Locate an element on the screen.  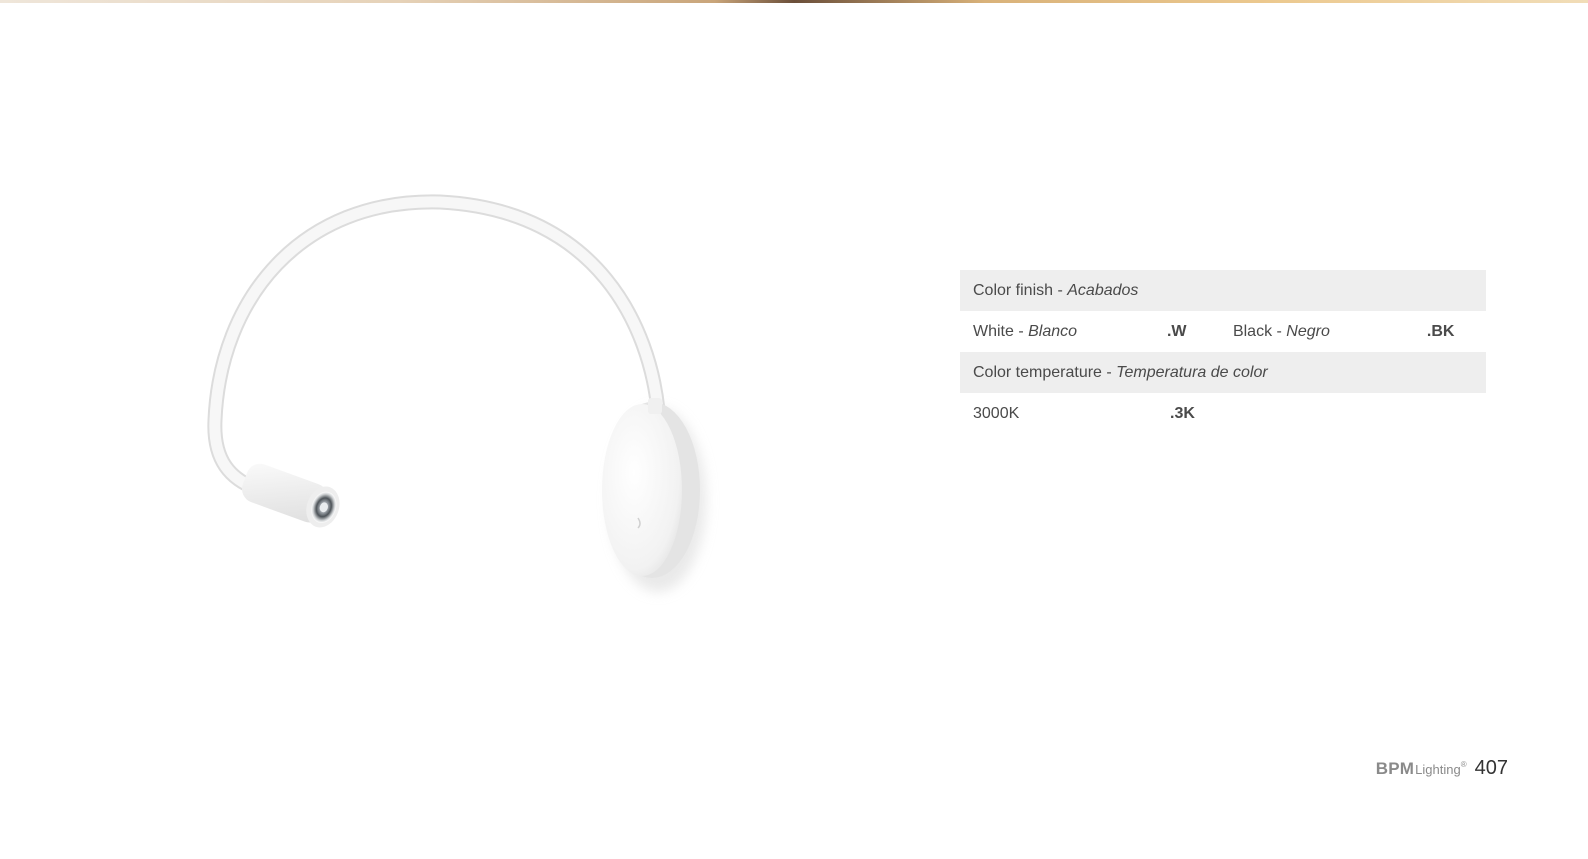
color-temperature-header-row: Color temperature - Temperatura de color is located at coordinates (1223, 372).